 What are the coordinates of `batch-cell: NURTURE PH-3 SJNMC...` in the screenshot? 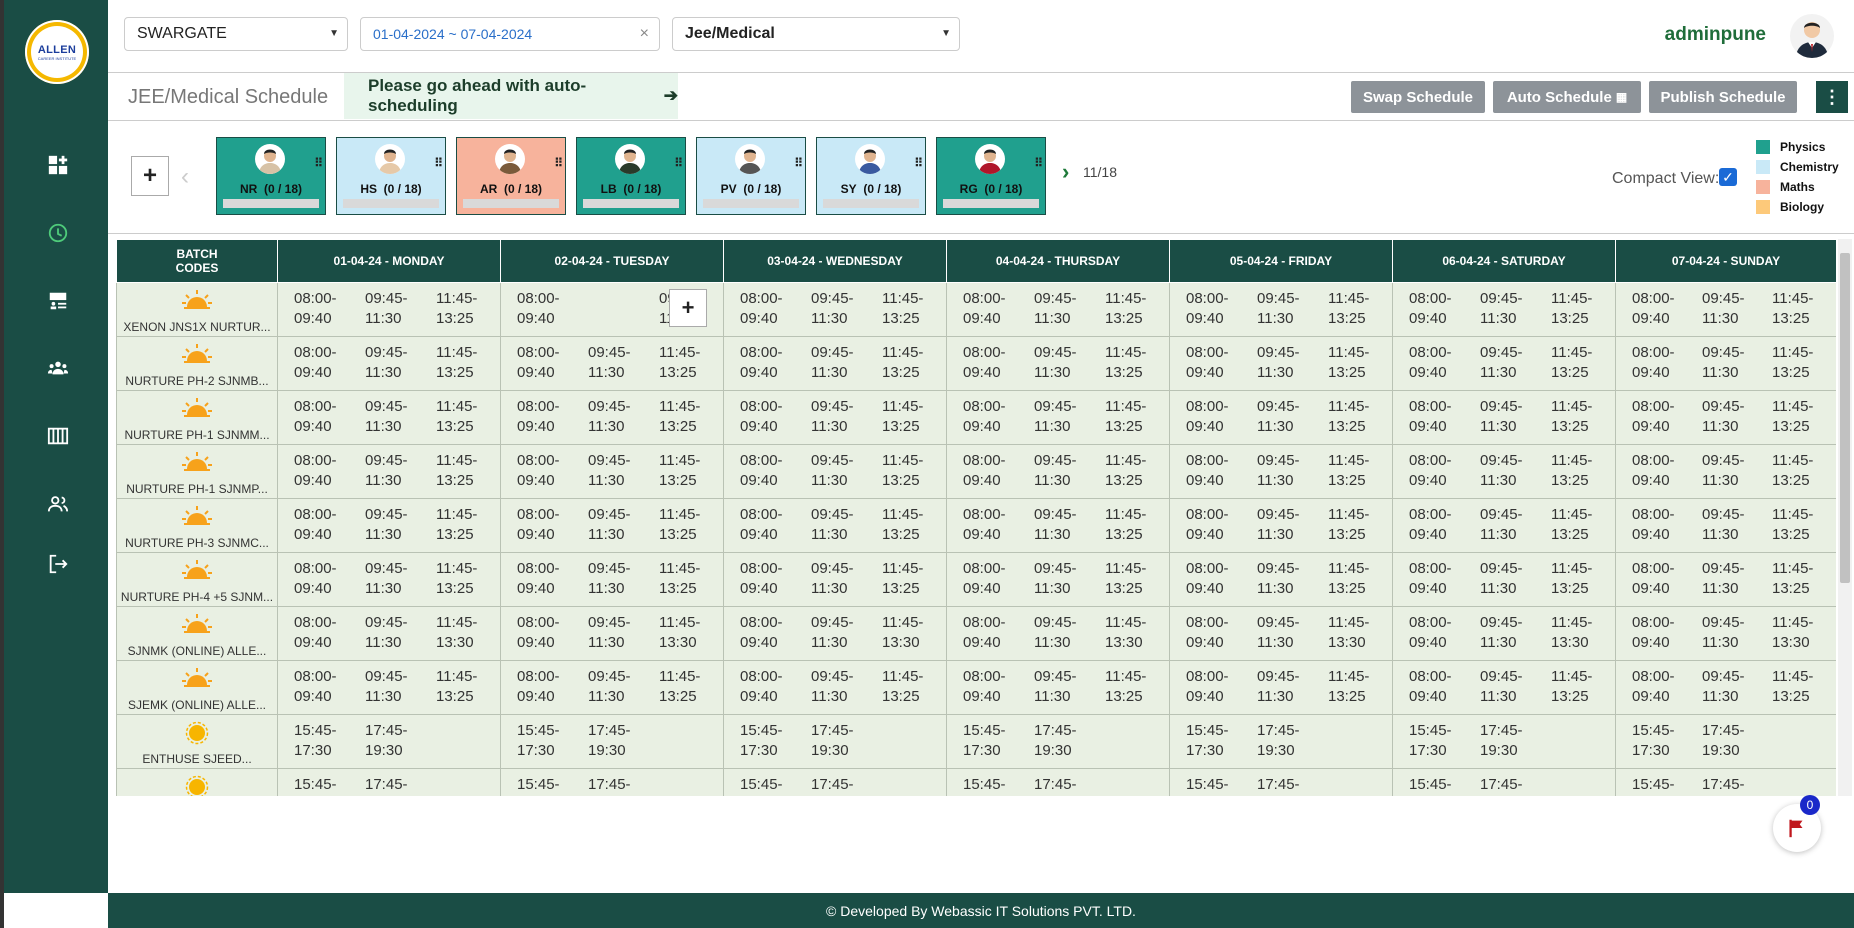 It's located at (197, 525).